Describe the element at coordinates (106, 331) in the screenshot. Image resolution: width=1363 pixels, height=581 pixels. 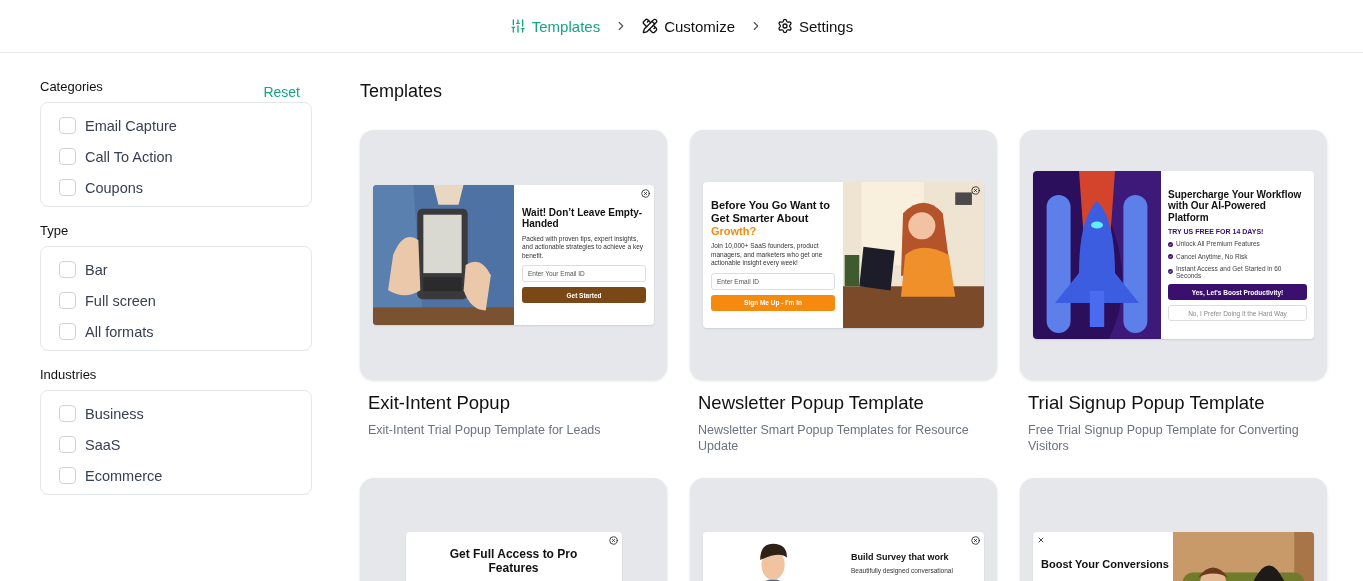
I see `filter-option: All formats` at that location.